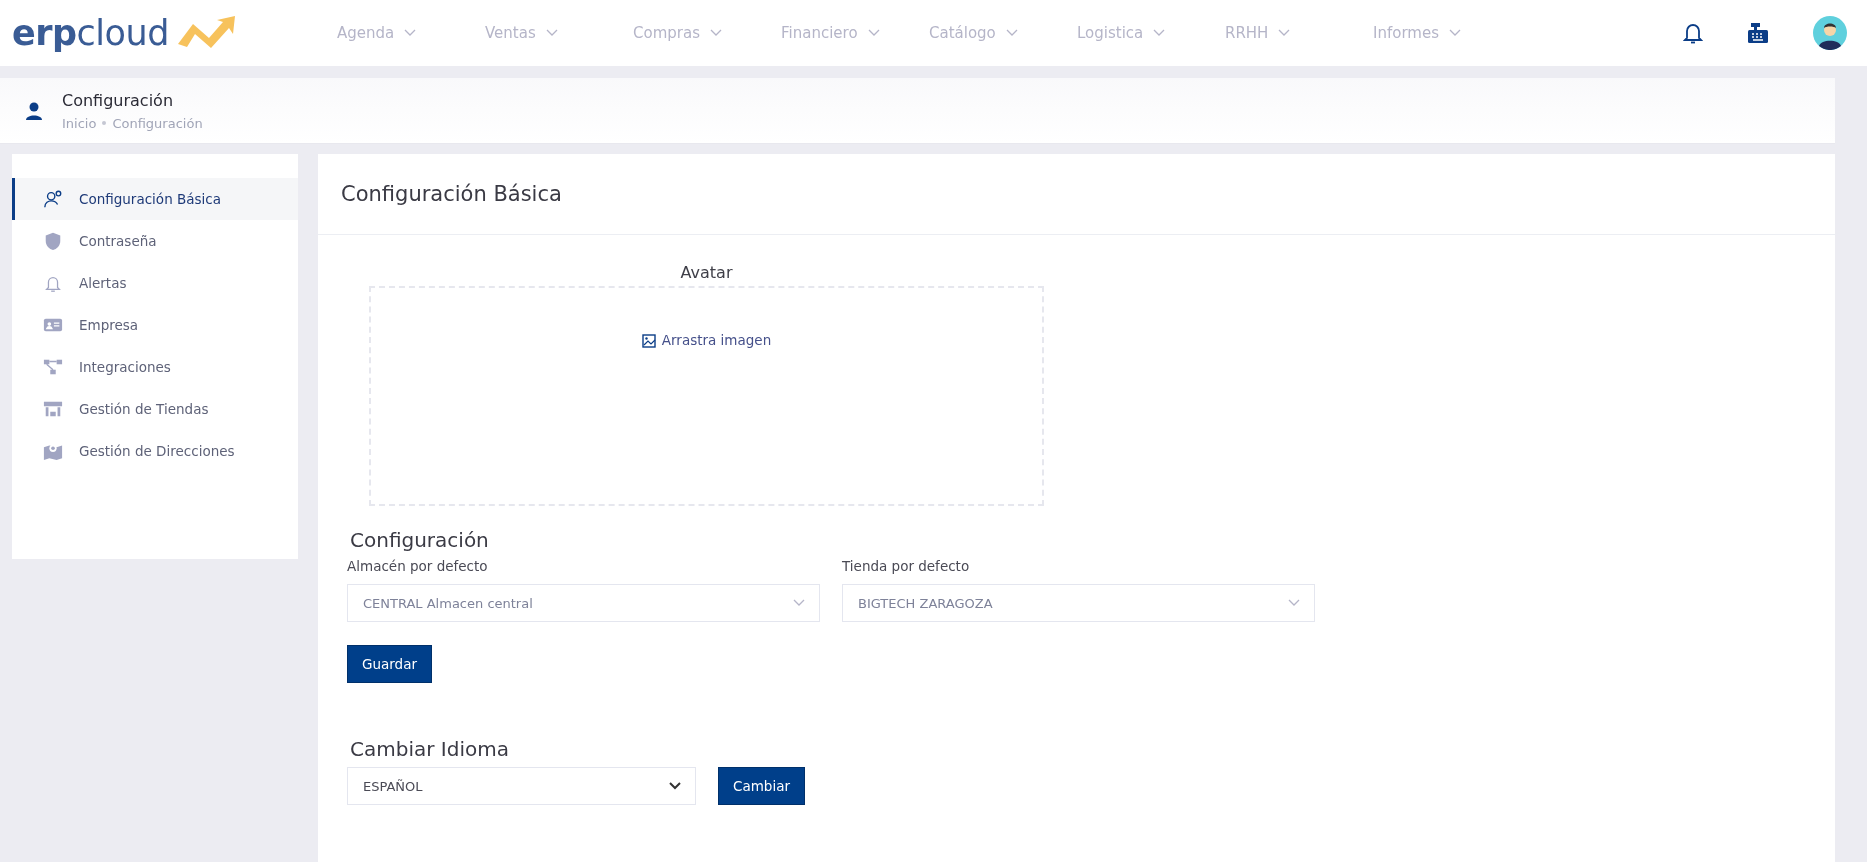 This screenshot has height=862, width=1867. I want to click on select-field: CENTRAL Almacen central, so click(583, 603).